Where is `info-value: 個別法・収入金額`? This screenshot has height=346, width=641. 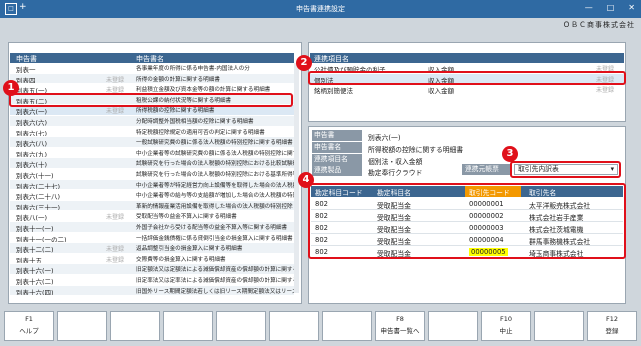 info-value: 個別法・収入金額 is located at coordinates (395, 161).